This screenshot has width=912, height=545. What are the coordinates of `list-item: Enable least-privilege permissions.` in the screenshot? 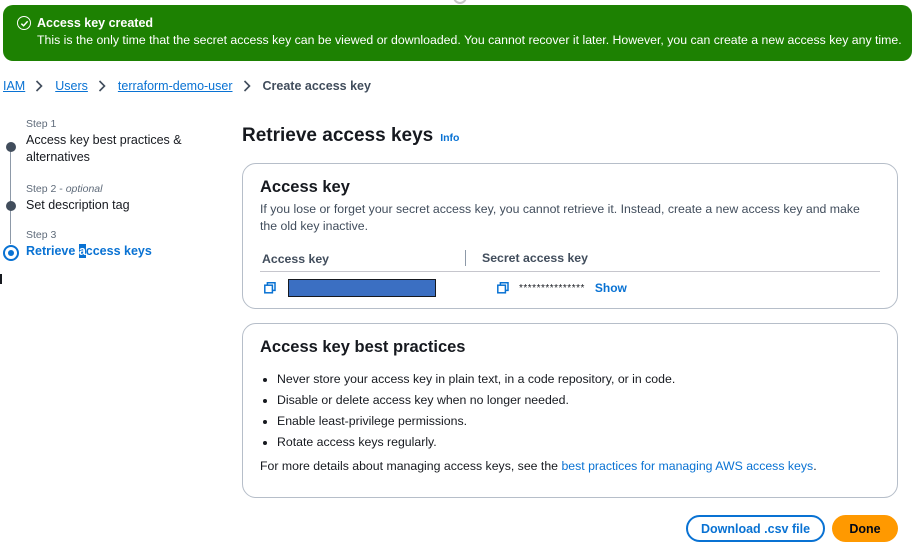 It's located at (578, 421).